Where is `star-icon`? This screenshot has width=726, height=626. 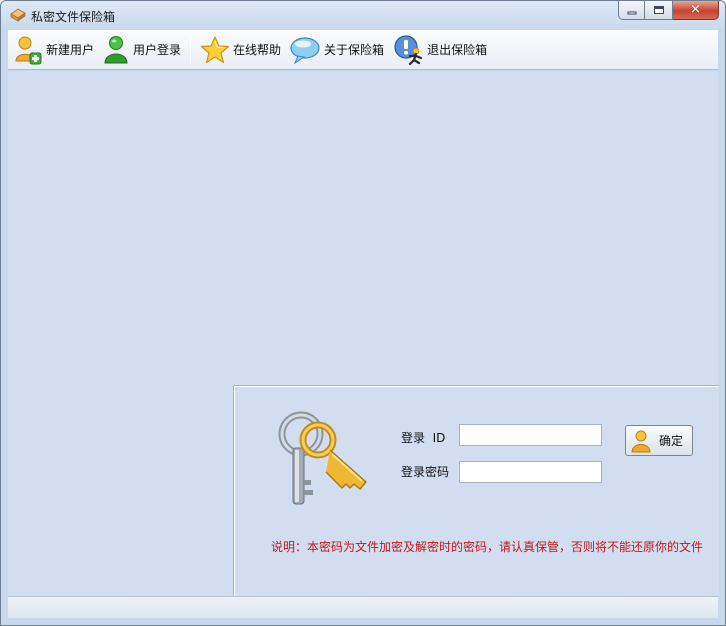
star-icon is located at coordinates (215, 49).